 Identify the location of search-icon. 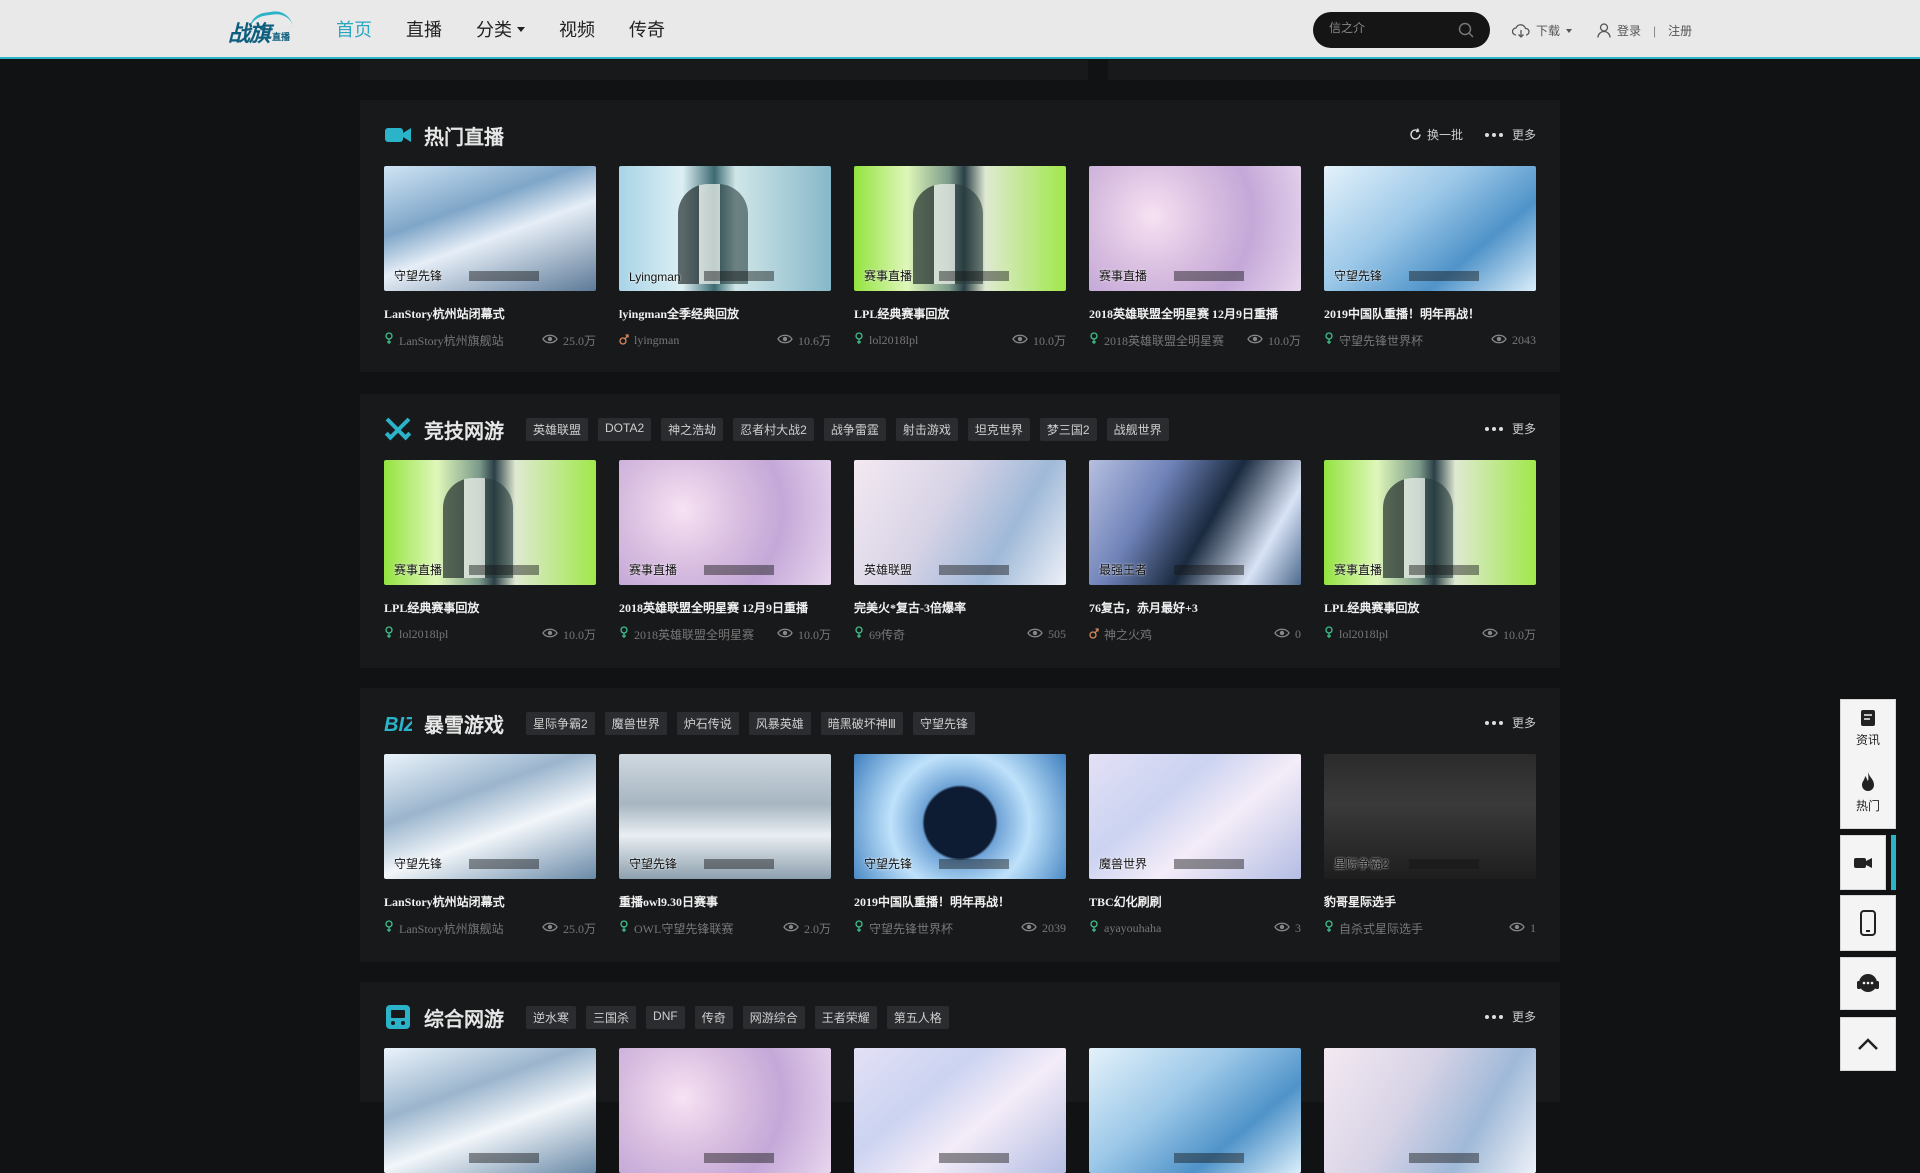
(1466, 30).